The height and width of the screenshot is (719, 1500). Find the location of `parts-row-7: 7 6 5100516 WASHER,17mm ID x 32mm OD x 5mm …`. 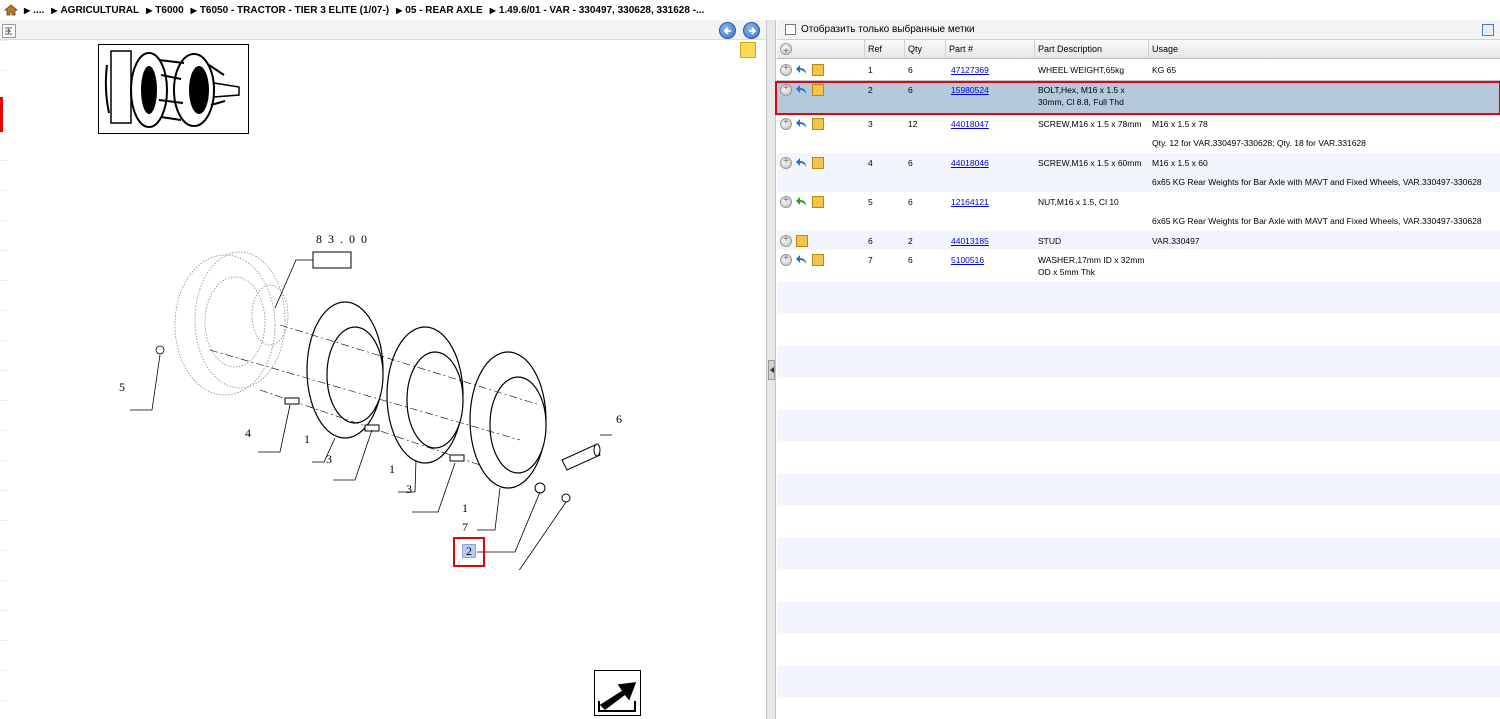

parts-row-7: 7 6 5100516 WASHER,17mm ID x 32mm OD x 5mm … is located at coordinates (1138, 266).